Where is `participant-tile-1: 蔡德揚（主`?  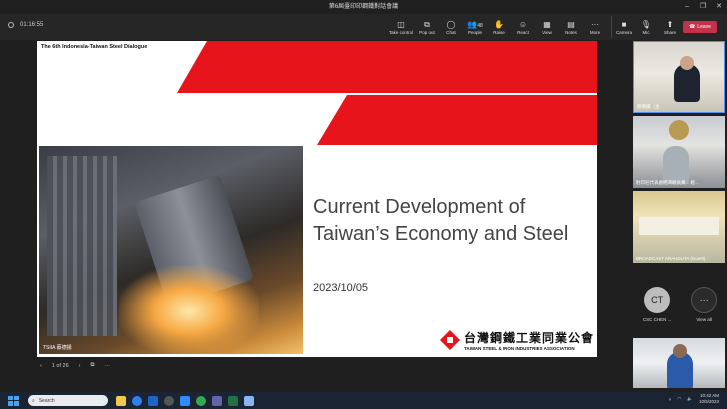 participant-tile-1: 蔡德揚（主 is located at coordinates (679, 77).